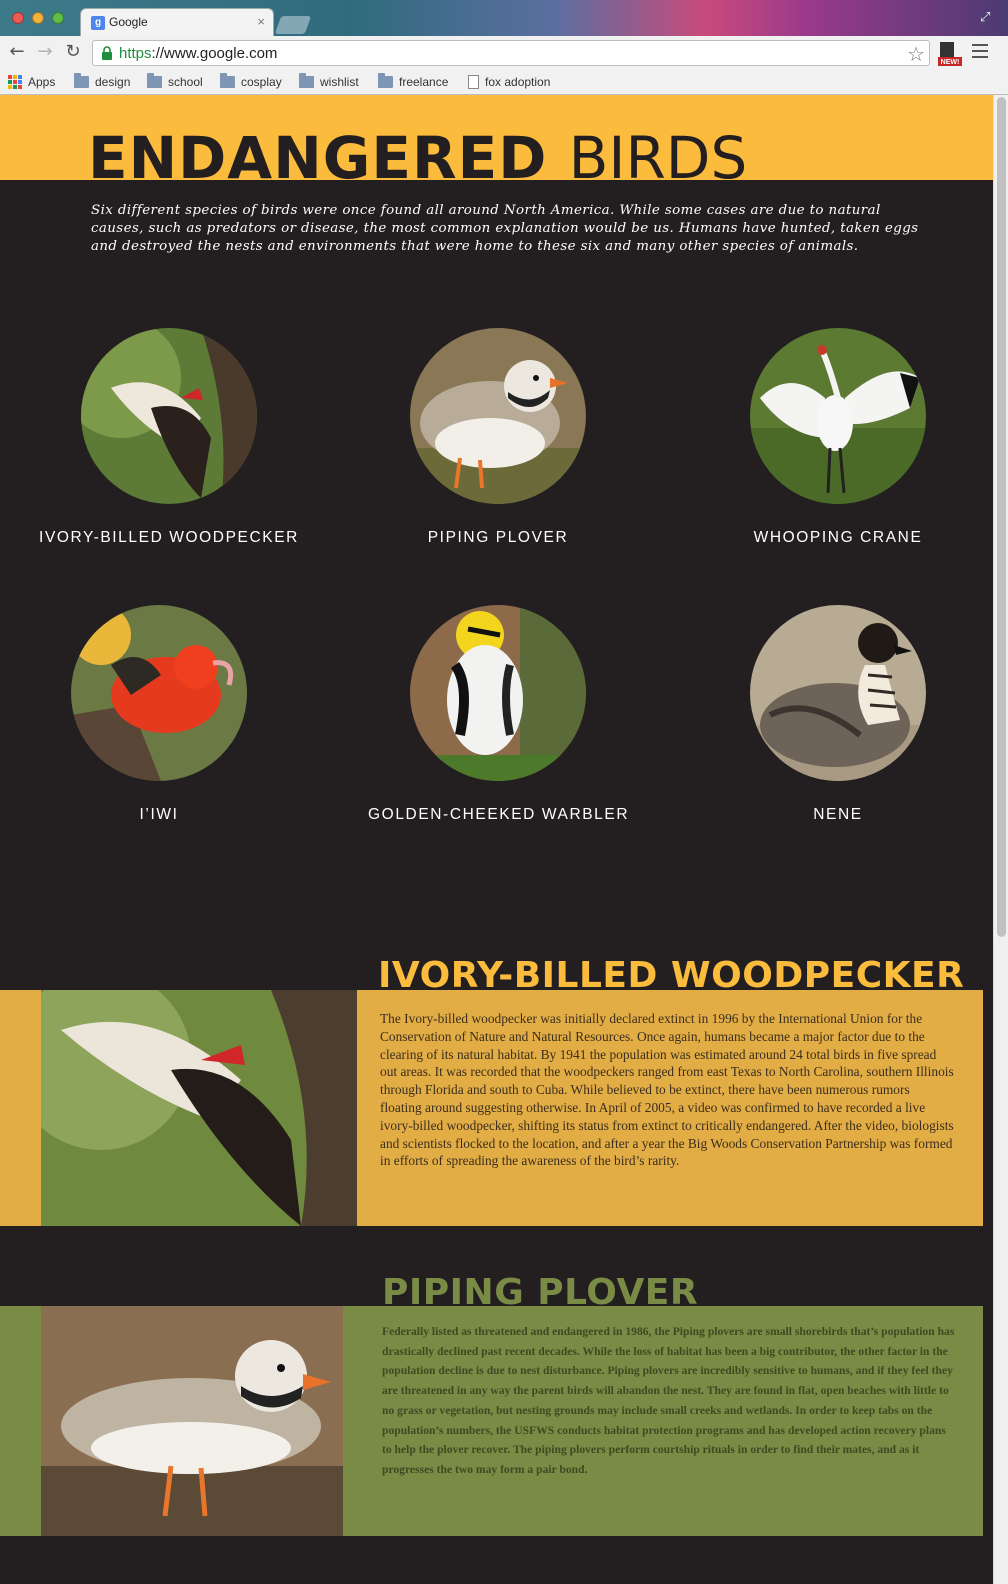 This screenshot has height=1584, width=1008. I want to click on bird-label: PIPING PLOVER, so click(498, 537).